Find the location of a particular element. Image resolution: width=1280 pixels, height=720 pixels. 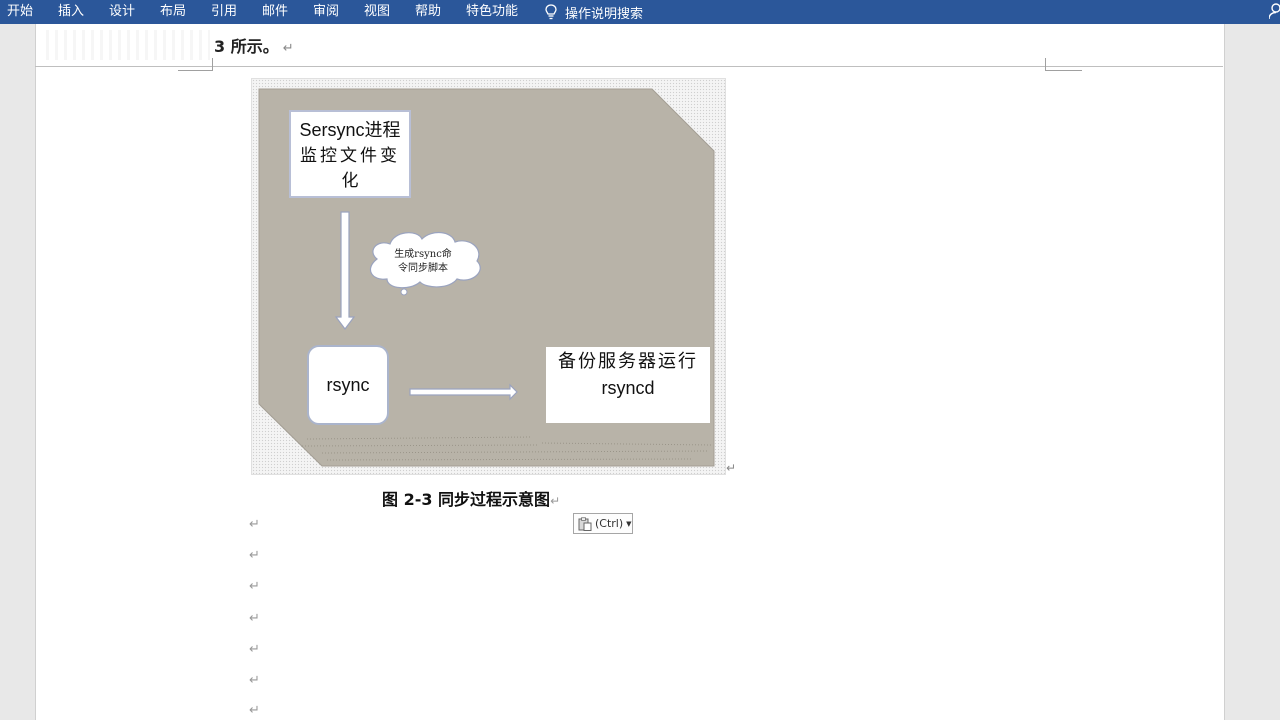

tell-me-label: 操作说明搜索 is located at coordinates (604, 14).